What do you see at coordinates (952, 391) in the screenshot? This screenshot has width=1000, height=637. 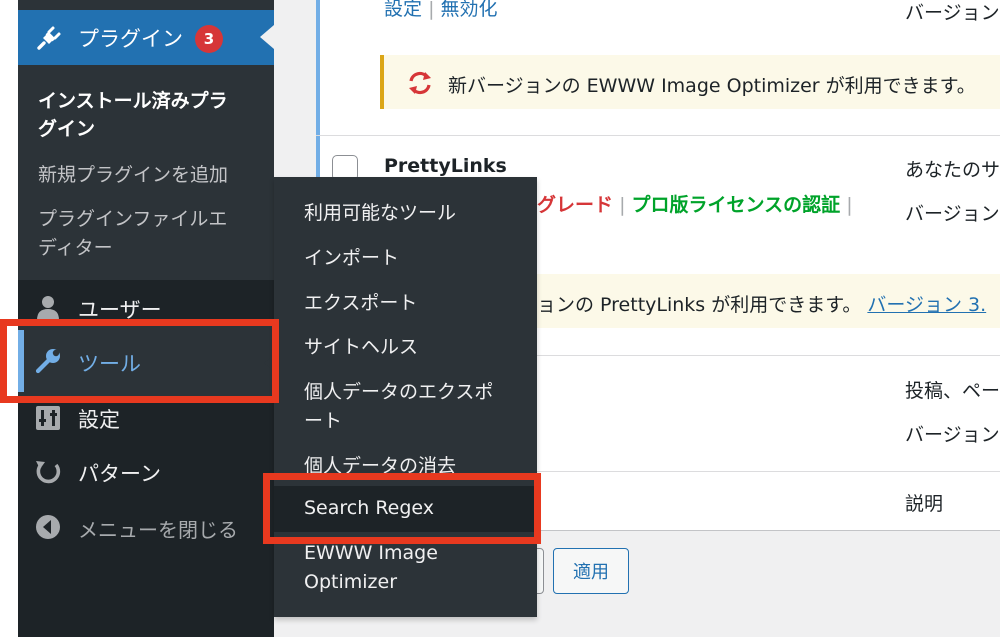 I see `row3-description: 投稿、ペー` at bounding box center [952, 391].